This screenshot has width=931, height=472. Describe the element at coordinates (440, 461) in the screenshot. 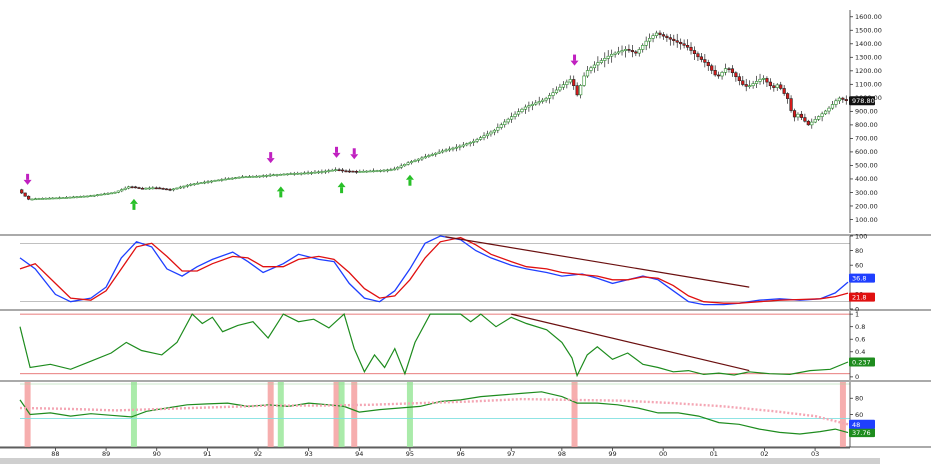

I see `horizontal-scrollbar` at that location.